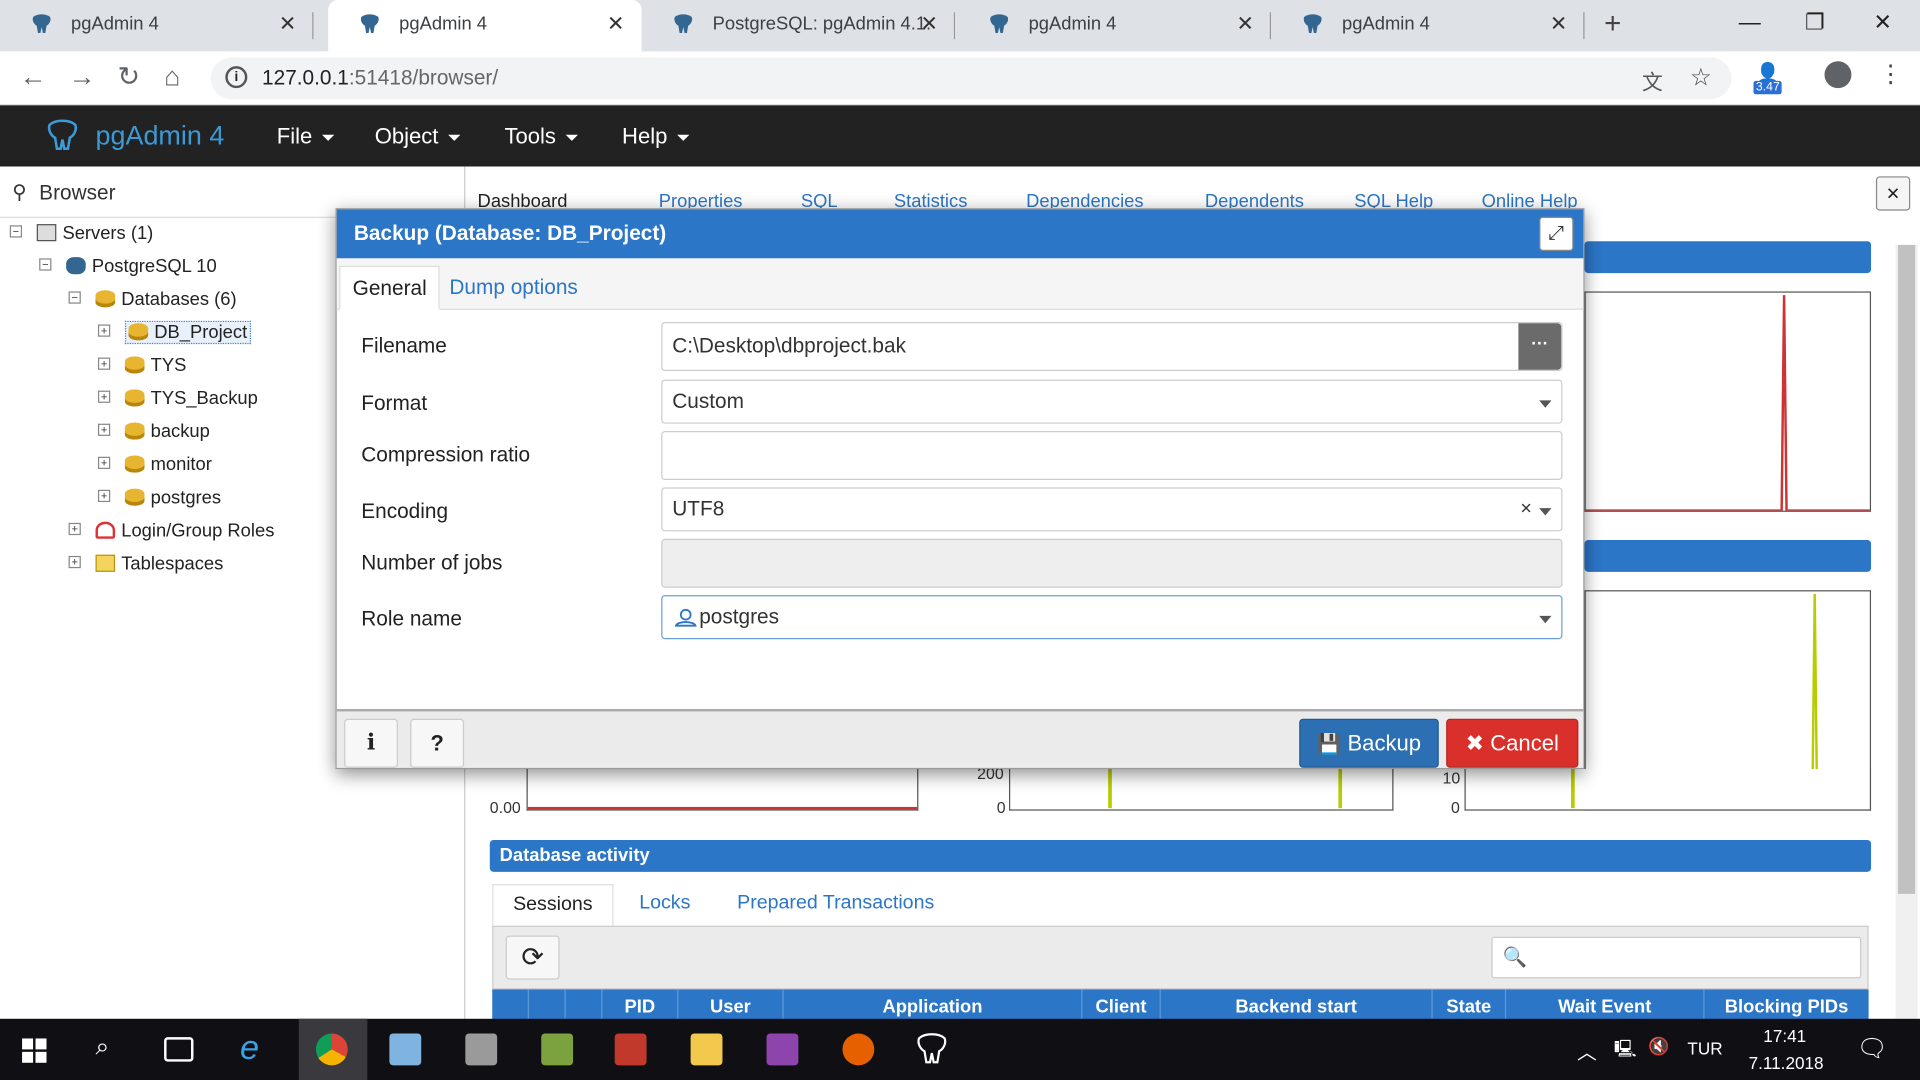 This screenshot has height=1080, width=1920. What do you see at coordinates (152, 299) in the screenshot?
I see `tree-databases: − Databases (6)` at bounding box center [152, 299].